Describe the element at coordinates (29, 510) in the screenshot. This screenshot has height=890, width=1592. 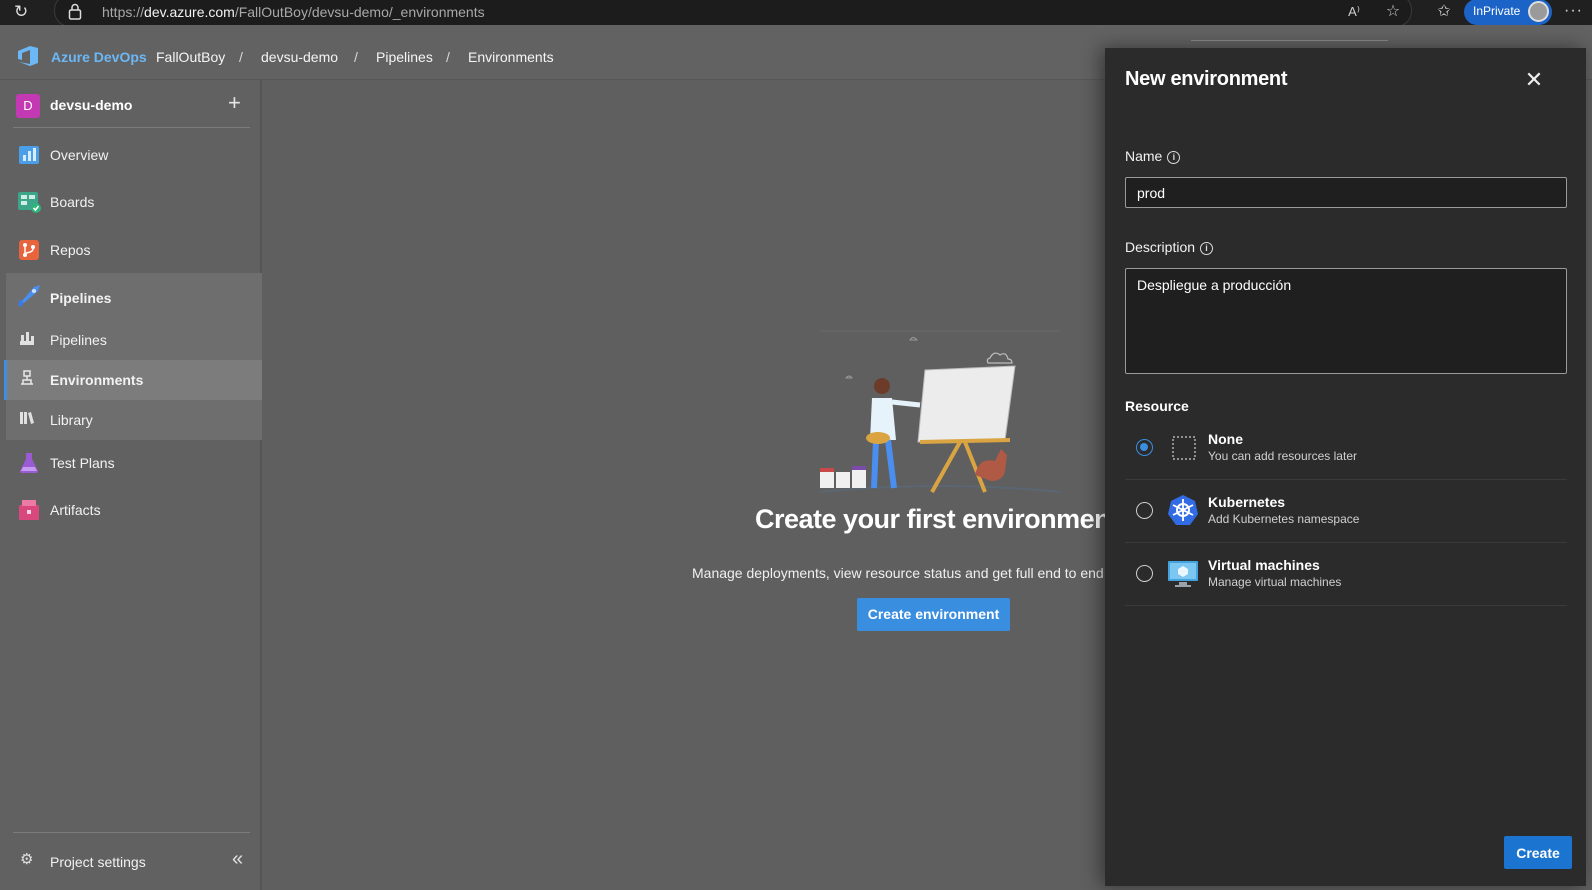
I see `artifacts-icon` at that location.